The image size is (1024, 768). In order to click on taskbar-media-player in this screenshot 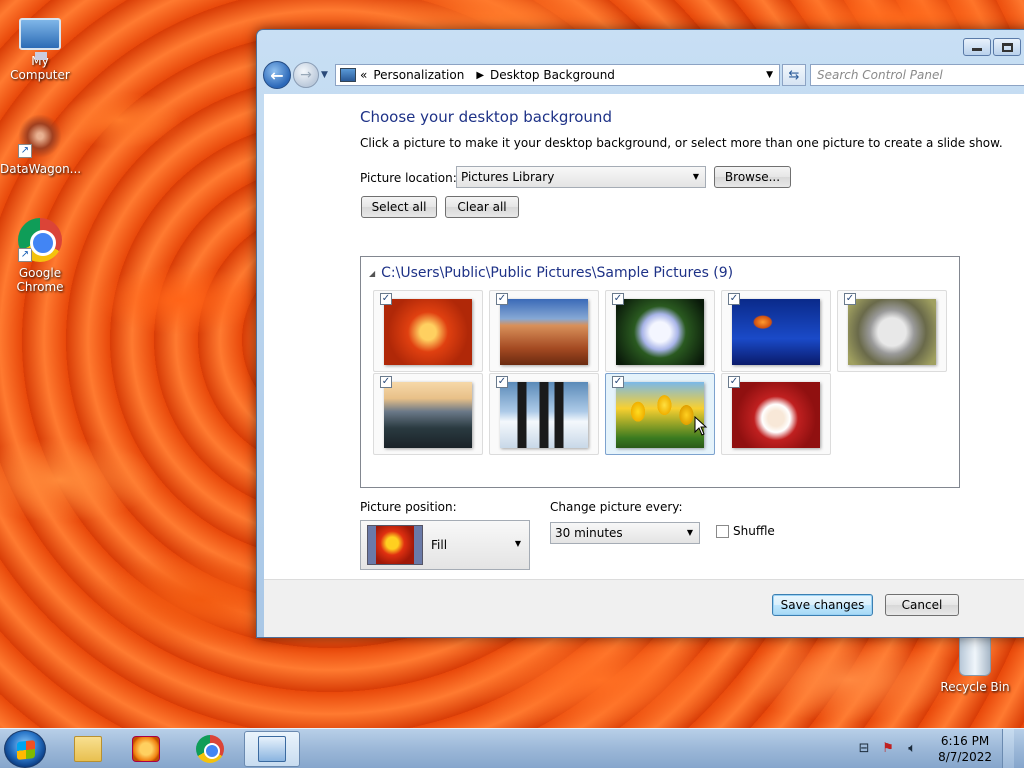, I will do `click(146, 749)`.